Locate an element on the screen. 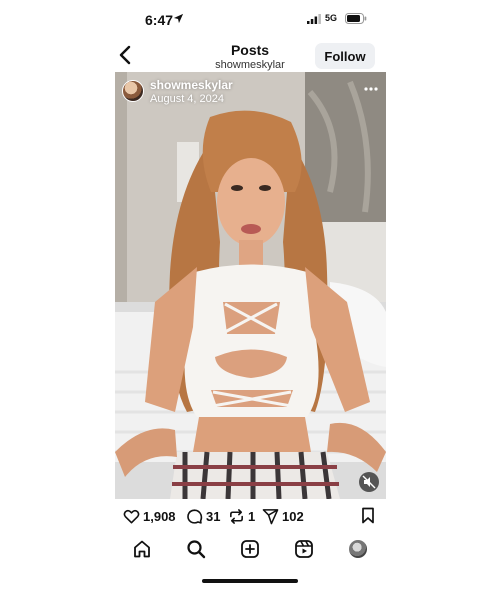  post-author-avatar is located at coordinates (133, 91).